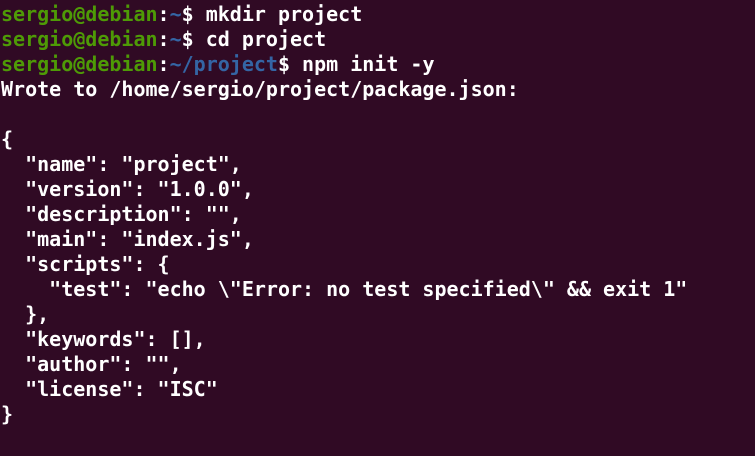  I want to click on command-text: mkdir project, so click(278, 14).